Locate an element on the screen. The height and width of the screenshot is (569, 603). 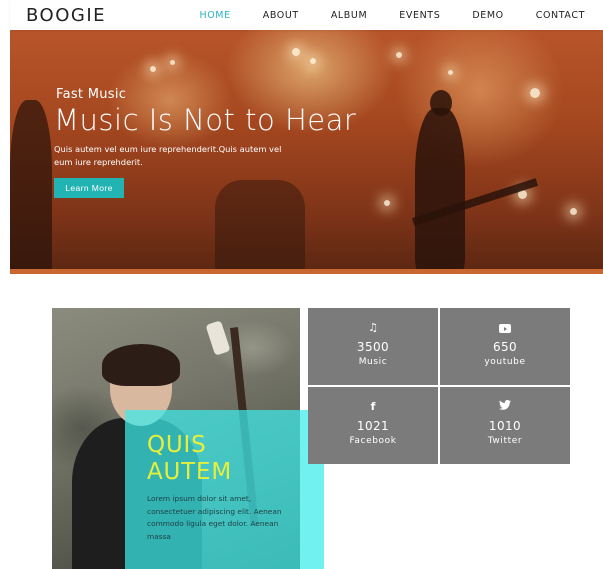
hero-title: Music Is Not to Hear is located at coordinates (205, 120).